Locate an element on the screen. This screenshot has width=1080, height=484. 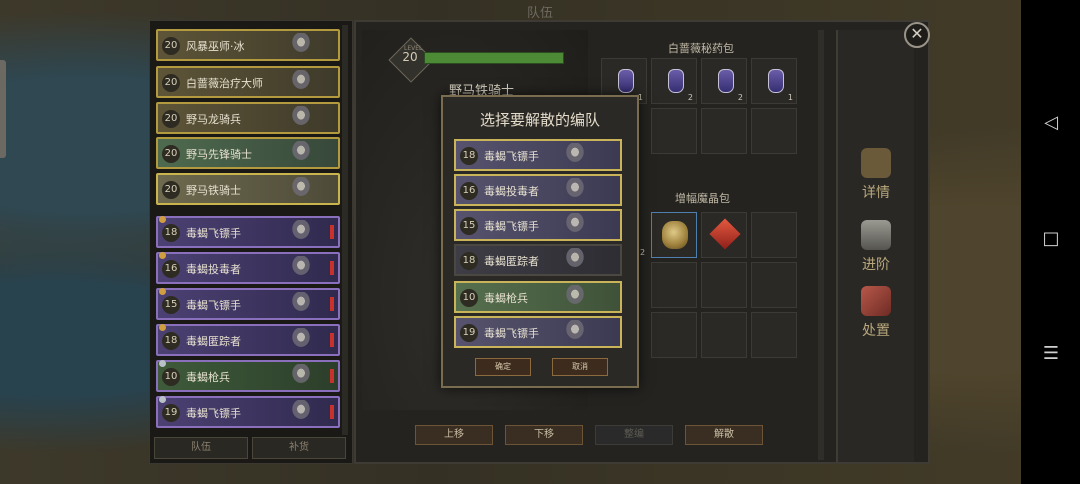
roster-item-selected: 20 野马铁骑士 is located at coordinates (248, 189).